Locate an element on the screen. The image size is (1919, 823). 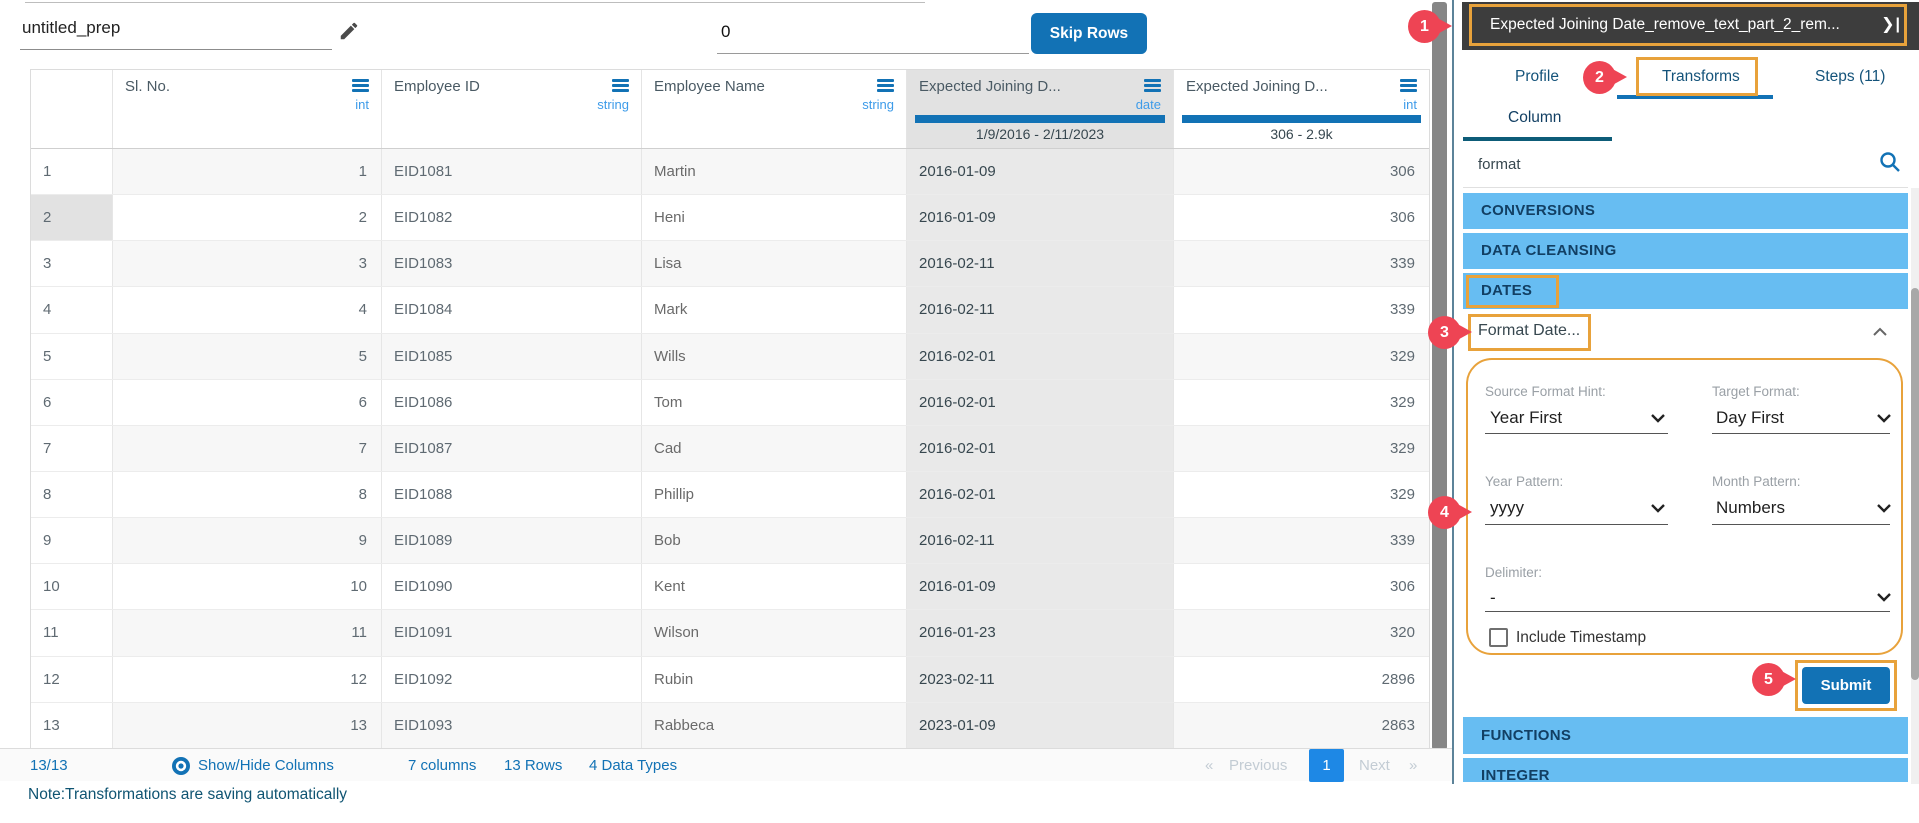
cell-row-number: 3 is located at coordinates (72, 264).